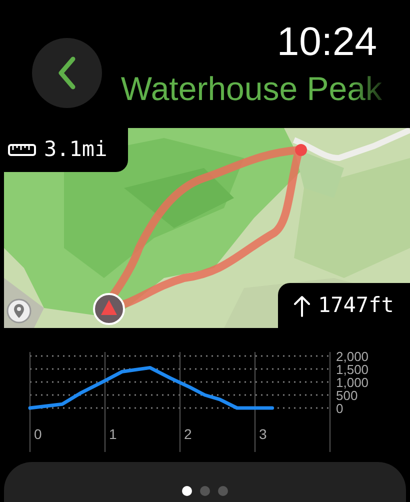  I want to click on x-axis-label: 1, so click(113, 434).